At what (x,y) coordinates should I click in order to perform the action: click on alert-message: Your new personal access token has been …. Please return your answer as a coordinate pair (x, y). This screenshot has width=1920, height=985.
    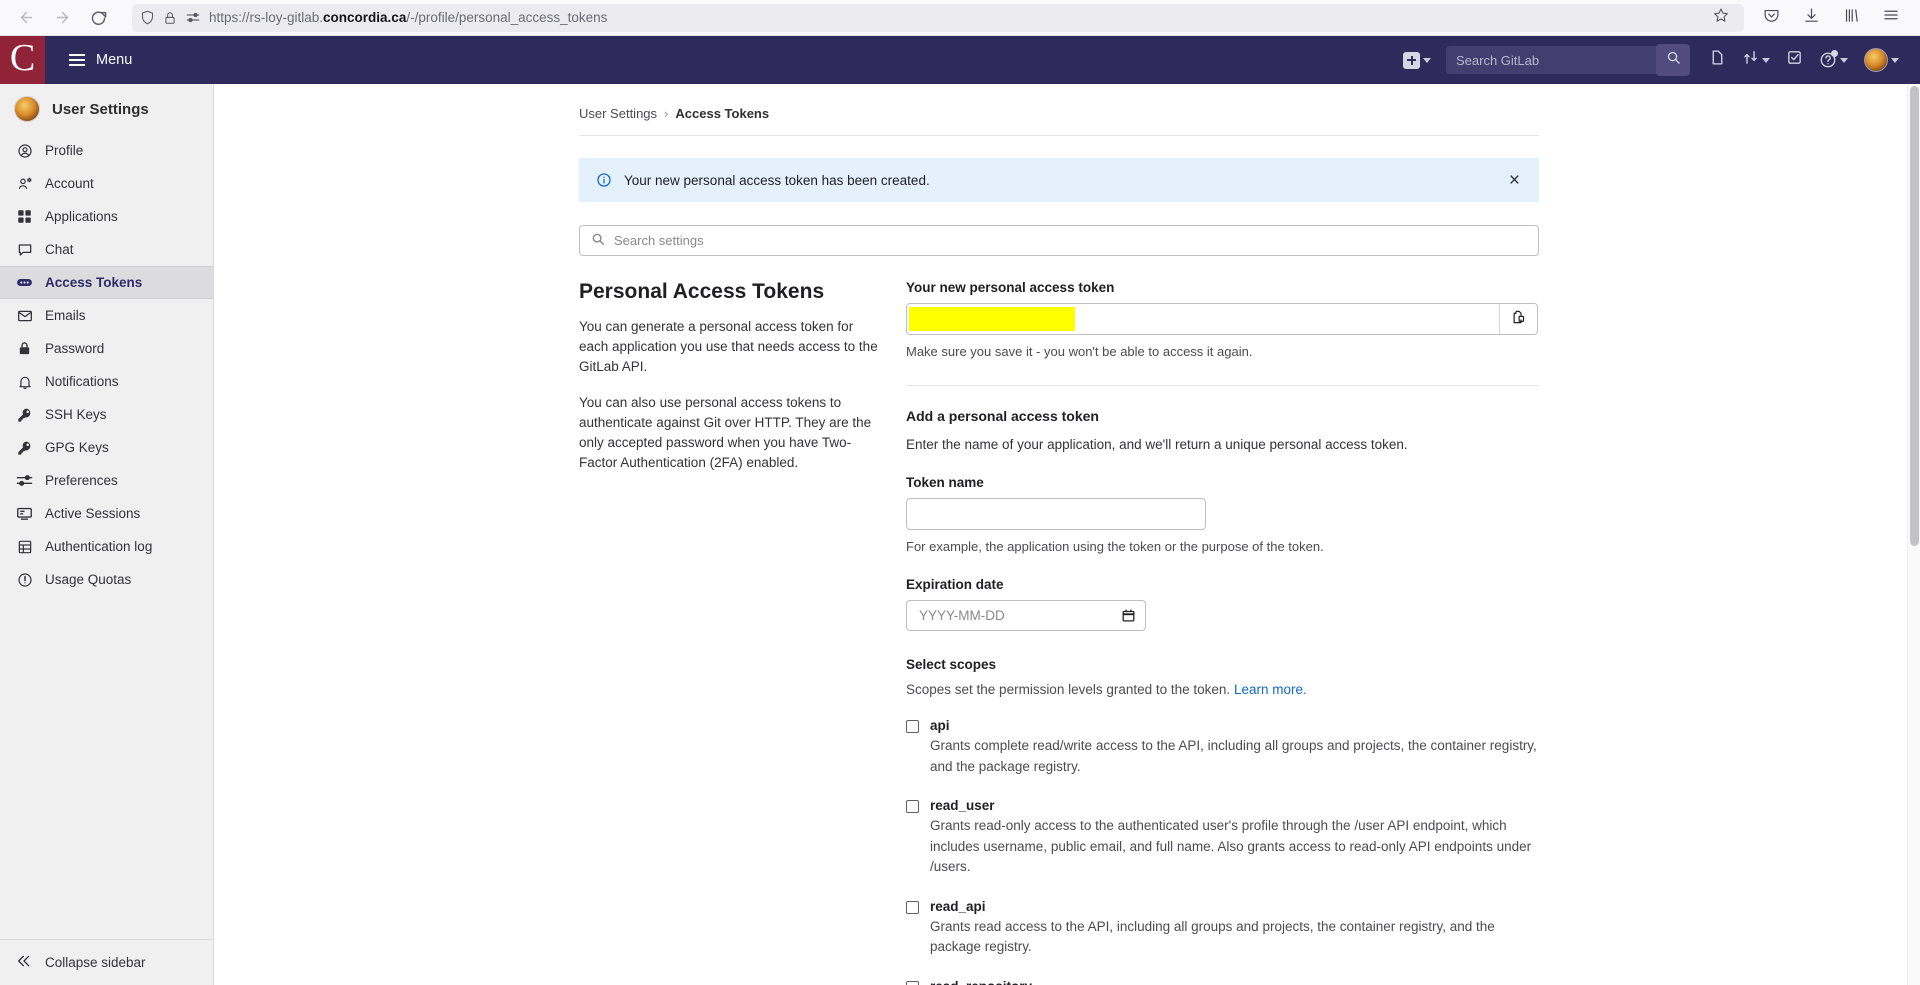
    Looking at the image, I should click on (777, 180).